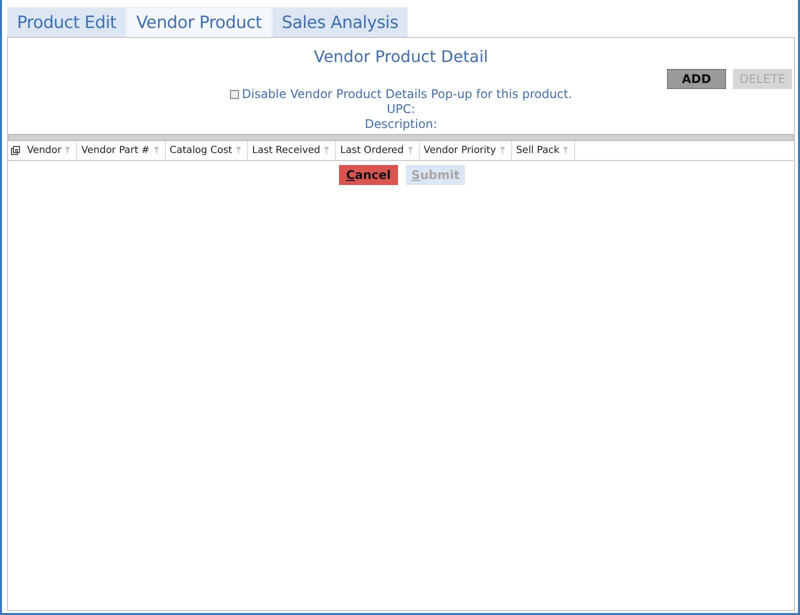  Describe the element at coordinates (199, 22) in the screenshot. I see `tab: Vendor Product` at that location.